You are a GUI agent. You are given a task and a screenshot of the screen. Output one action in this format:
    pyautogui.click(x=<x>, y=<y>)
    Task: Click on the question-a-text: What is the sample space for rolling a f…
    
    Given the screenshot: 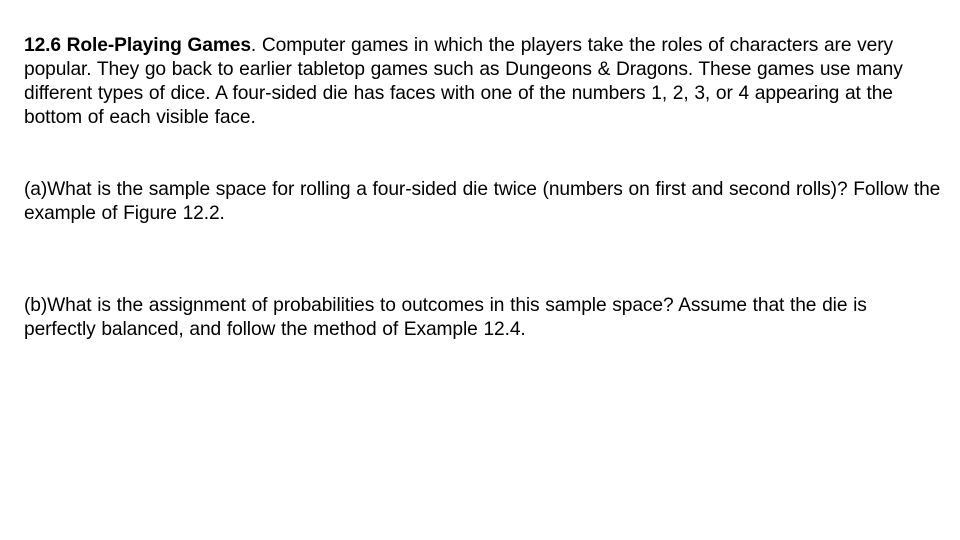 What is the action you would take?
    pyautogui.click(x=482, y=201)
    